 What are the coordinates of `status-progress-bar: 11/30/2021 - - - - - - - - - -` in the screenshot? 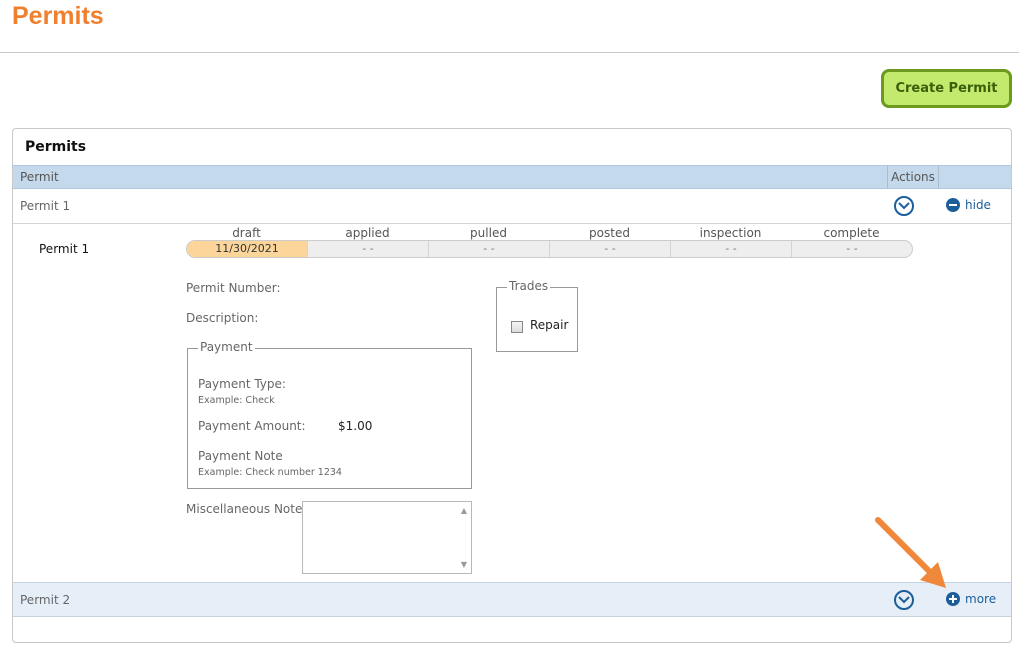 It's located at (549, 249).